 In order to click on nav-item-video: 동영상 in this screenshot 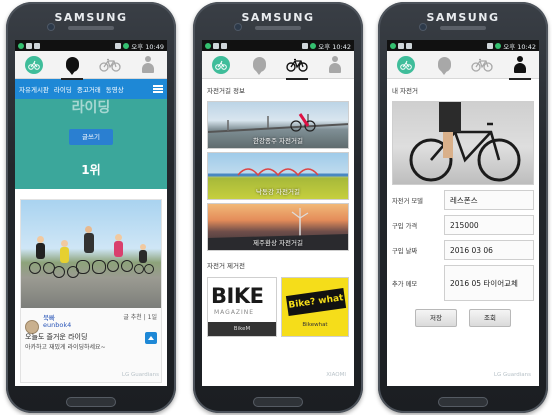, I will do `click(115, 89)`.